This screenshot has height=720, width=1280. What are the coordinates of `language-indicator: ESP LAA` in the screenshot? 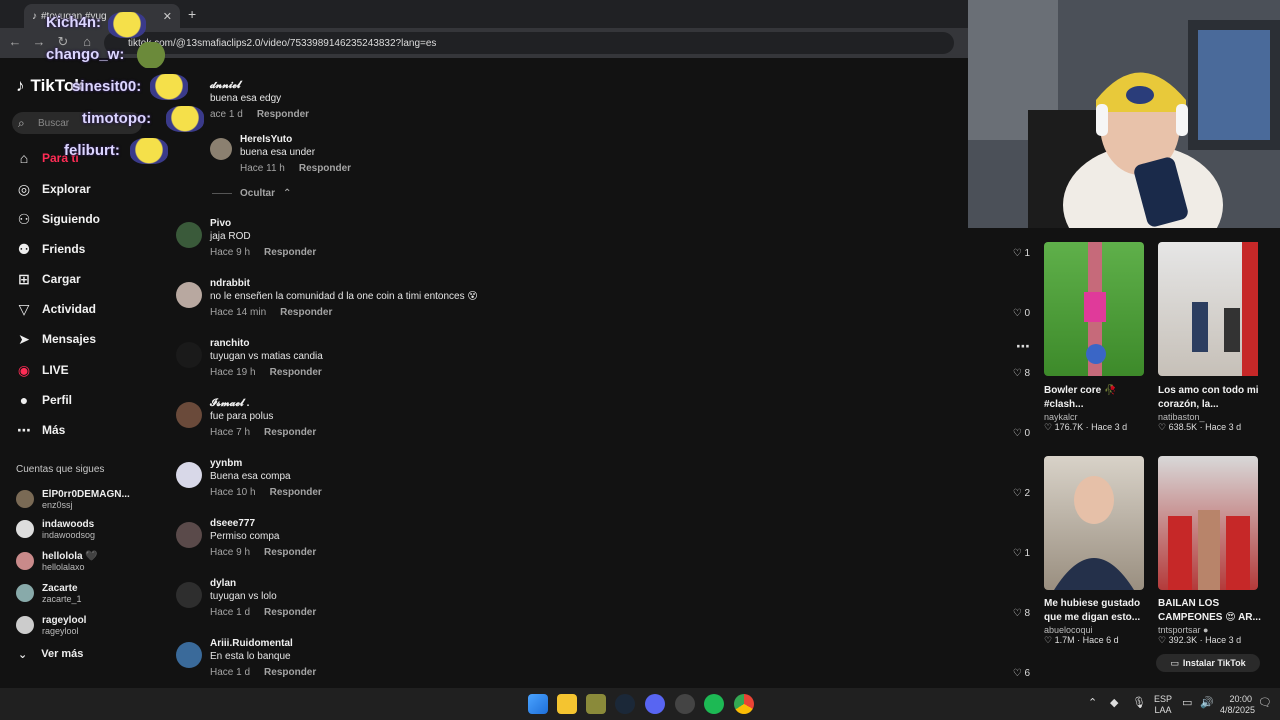 It's located at (1163, 705).